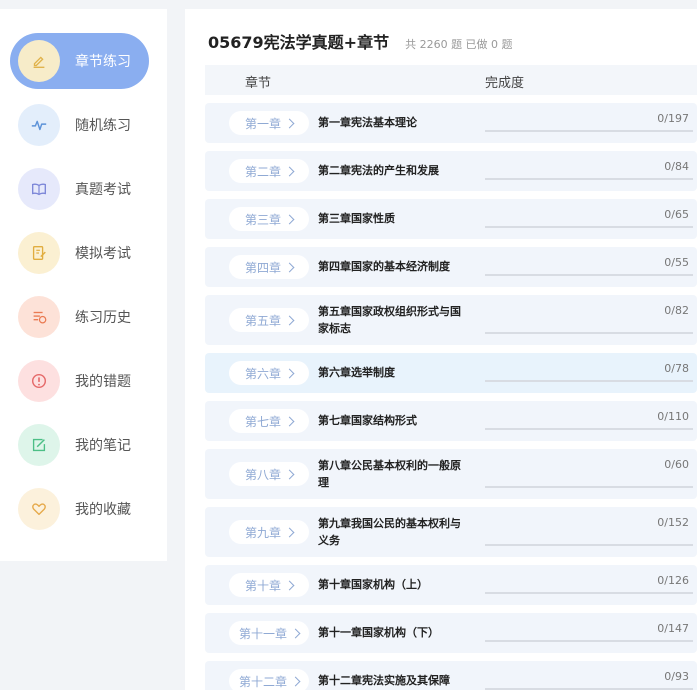  Describe the element at coordinates (258, 83) in the screenshot. I see `column-header-chapter: 章节` at that location.